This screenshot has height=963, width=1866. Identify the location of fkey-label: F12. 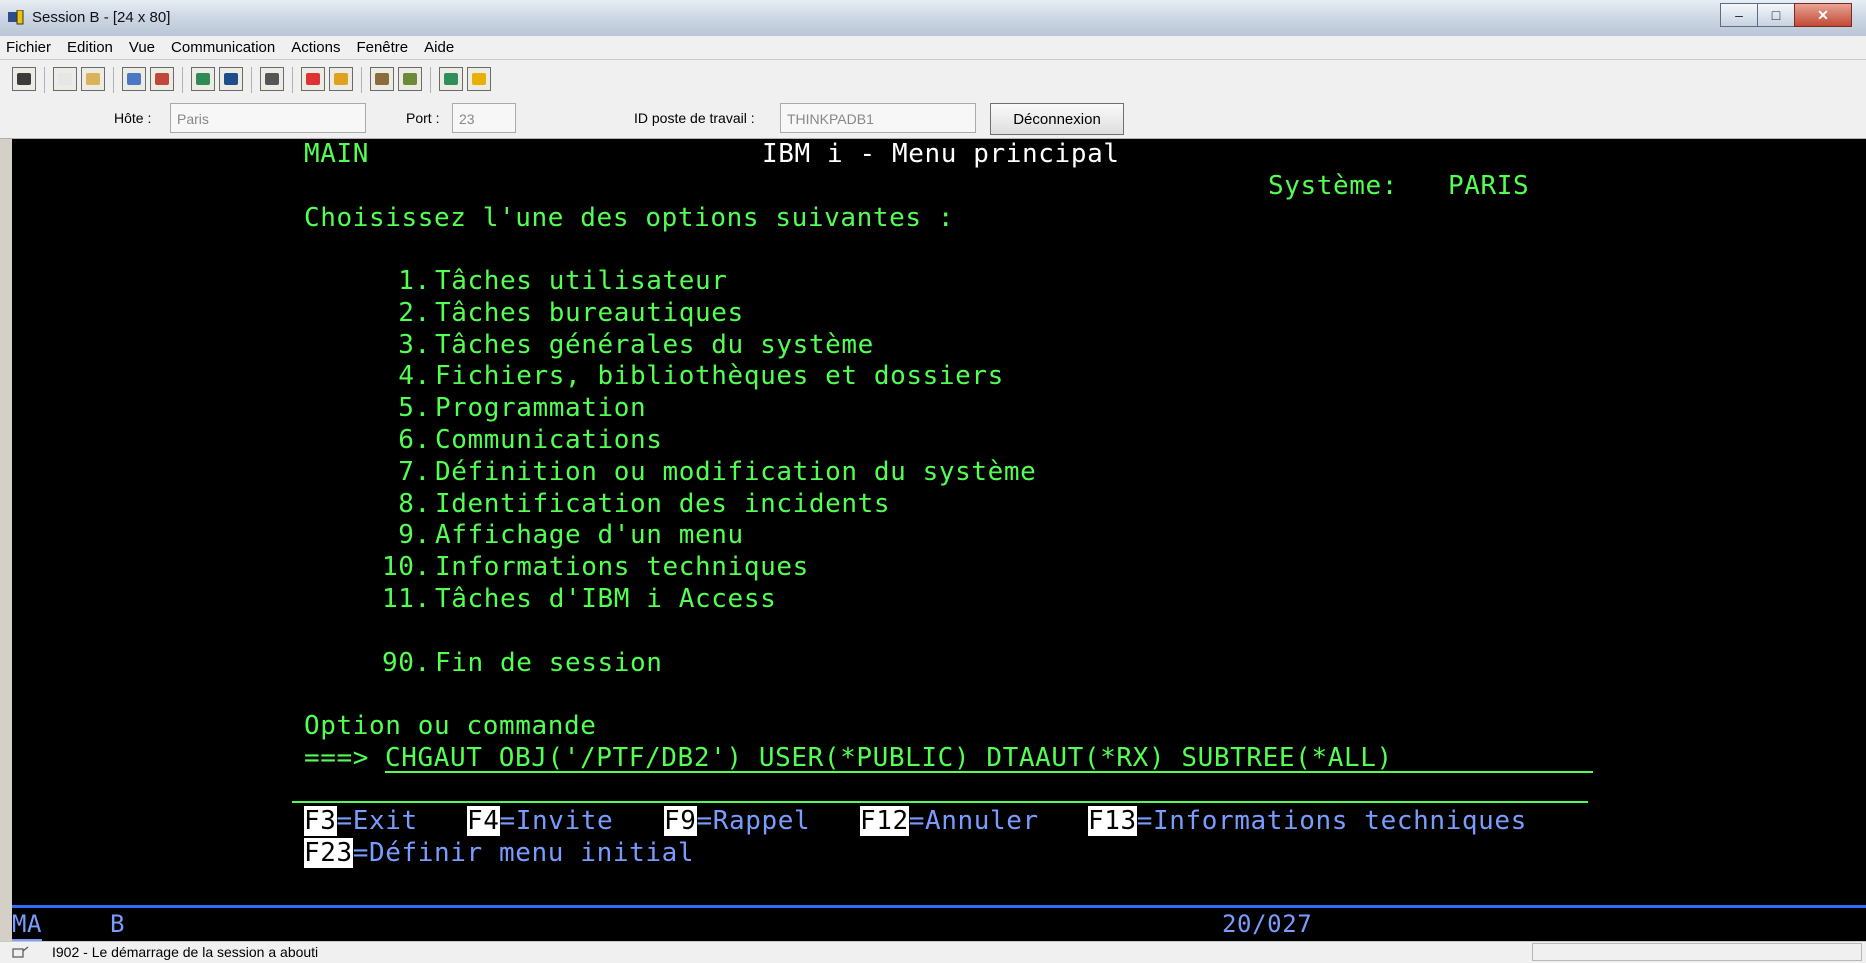
(884, 821).